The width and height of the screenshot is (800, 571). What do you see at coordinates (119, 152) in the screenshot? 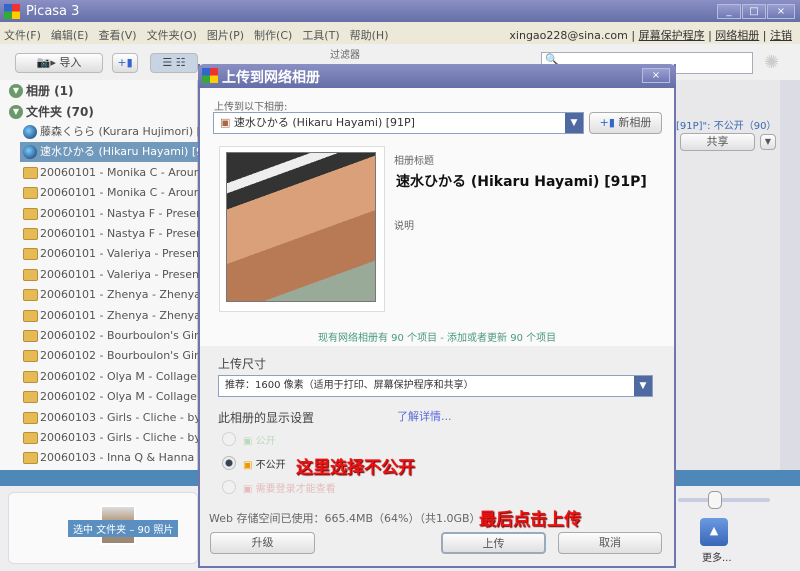
I see `folder-label: 速水ひかる (Hikaru Hayami) [90` at bounding box center [119, 152].